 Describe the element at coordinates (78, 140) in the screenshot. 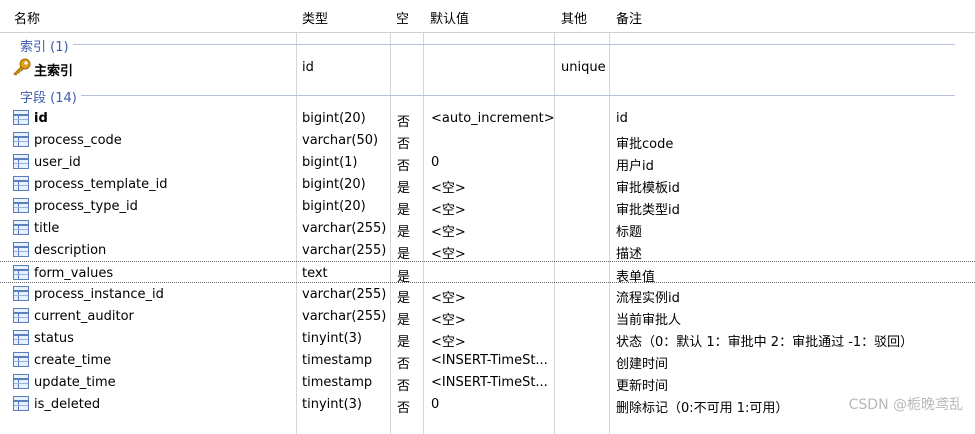

I see `field-name: process_code` at that location.